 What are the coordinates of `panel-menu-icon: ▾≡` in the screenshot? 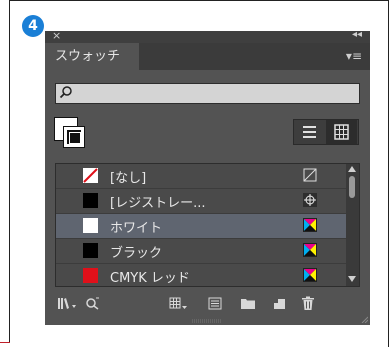 It's located at (354, 56).